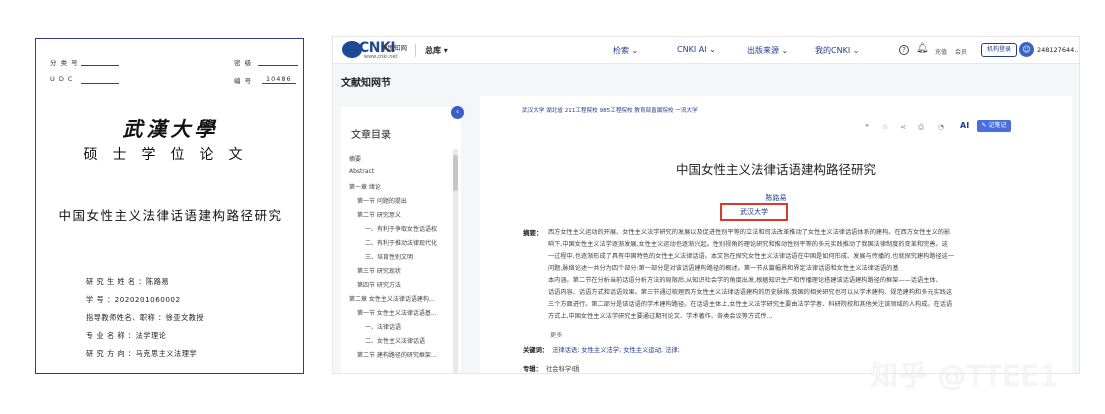 The image size is (1105, 414). I want to click on serial-value: 10486, so click(279, 79).